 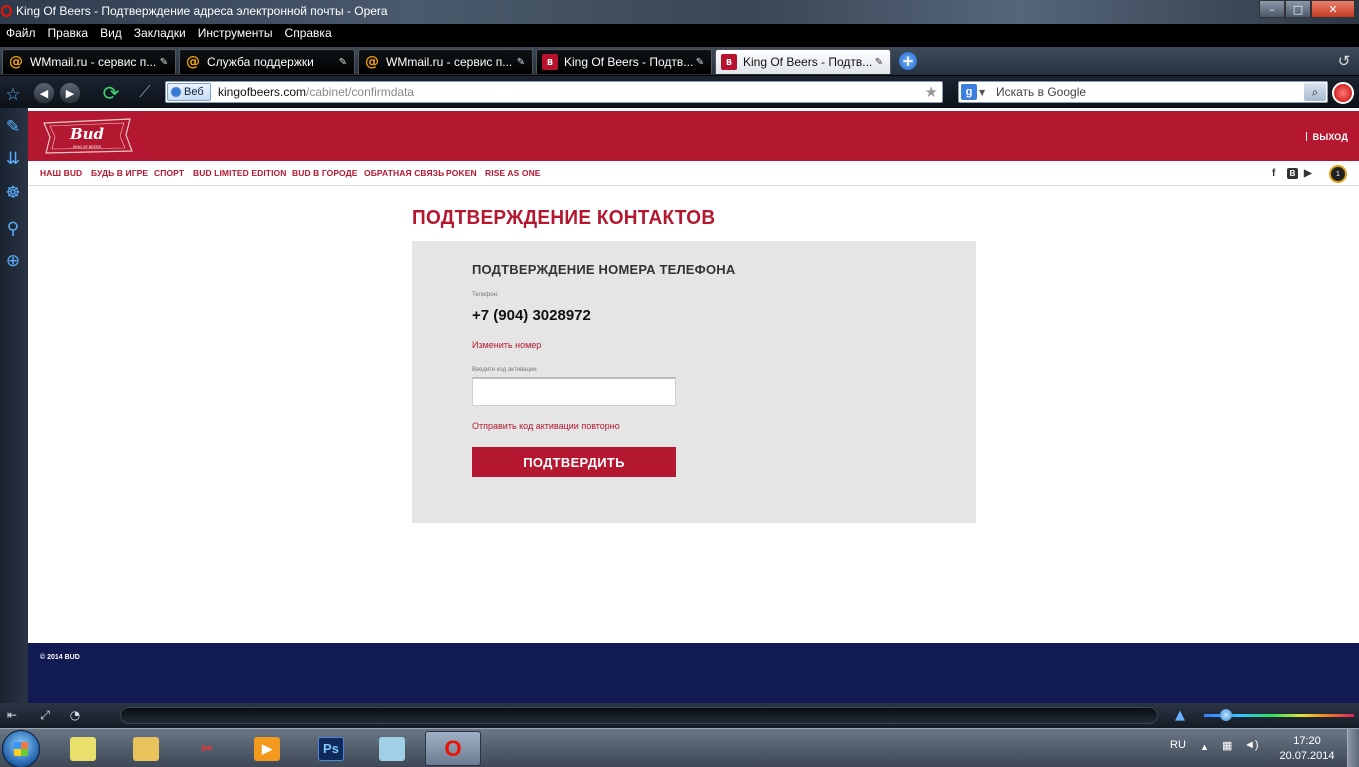 I want to click on logo-subtext: KING OF BEERS, so click(x=87, y=147).